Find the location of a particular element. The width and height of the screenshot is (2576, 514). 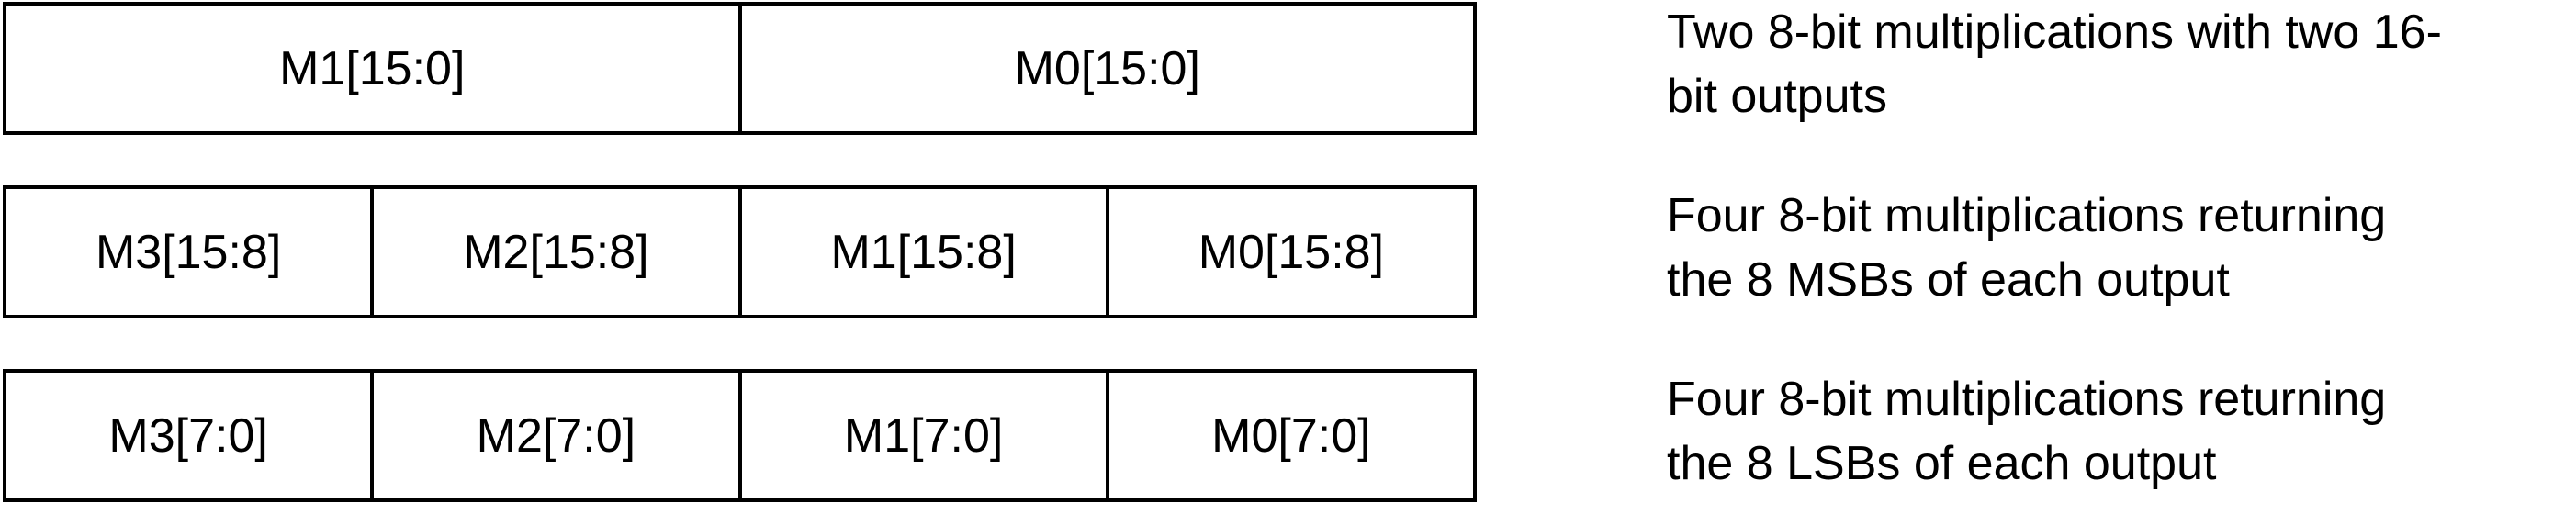

output-format-row-16bit: M1[15:0] M0[15:0] is located at coordinates (740, 68).